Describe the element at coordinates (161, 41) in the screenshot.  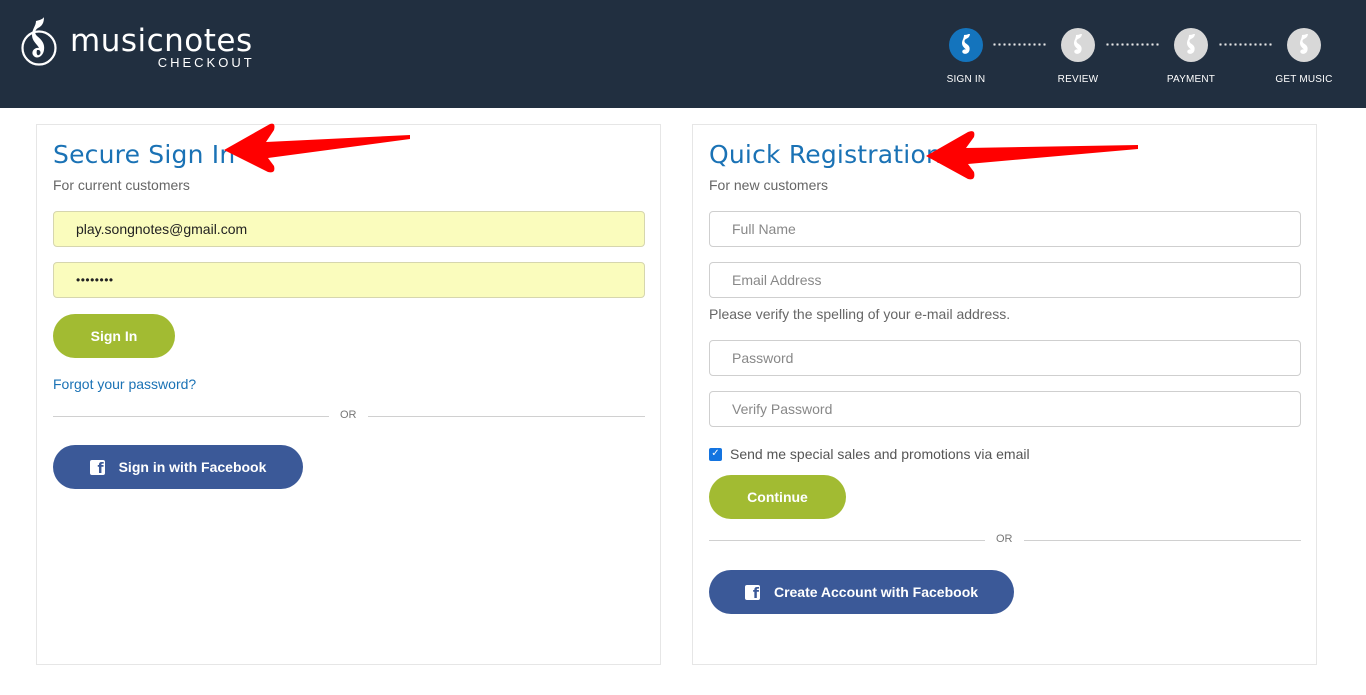
I see `logo-wordmark: musicnotes` at that location.